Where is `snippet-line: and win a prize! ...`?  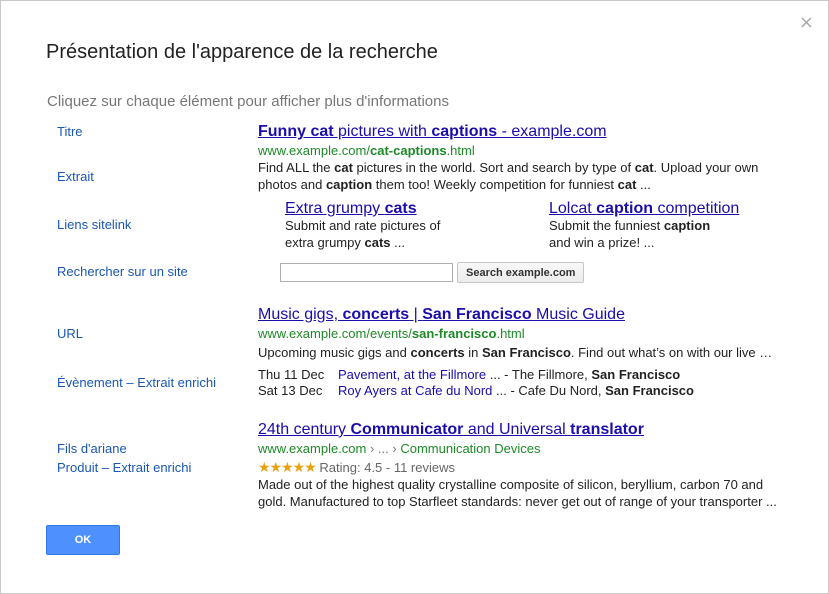
snippet-line: and win a prize! ... is located at coordinates (602, 242).